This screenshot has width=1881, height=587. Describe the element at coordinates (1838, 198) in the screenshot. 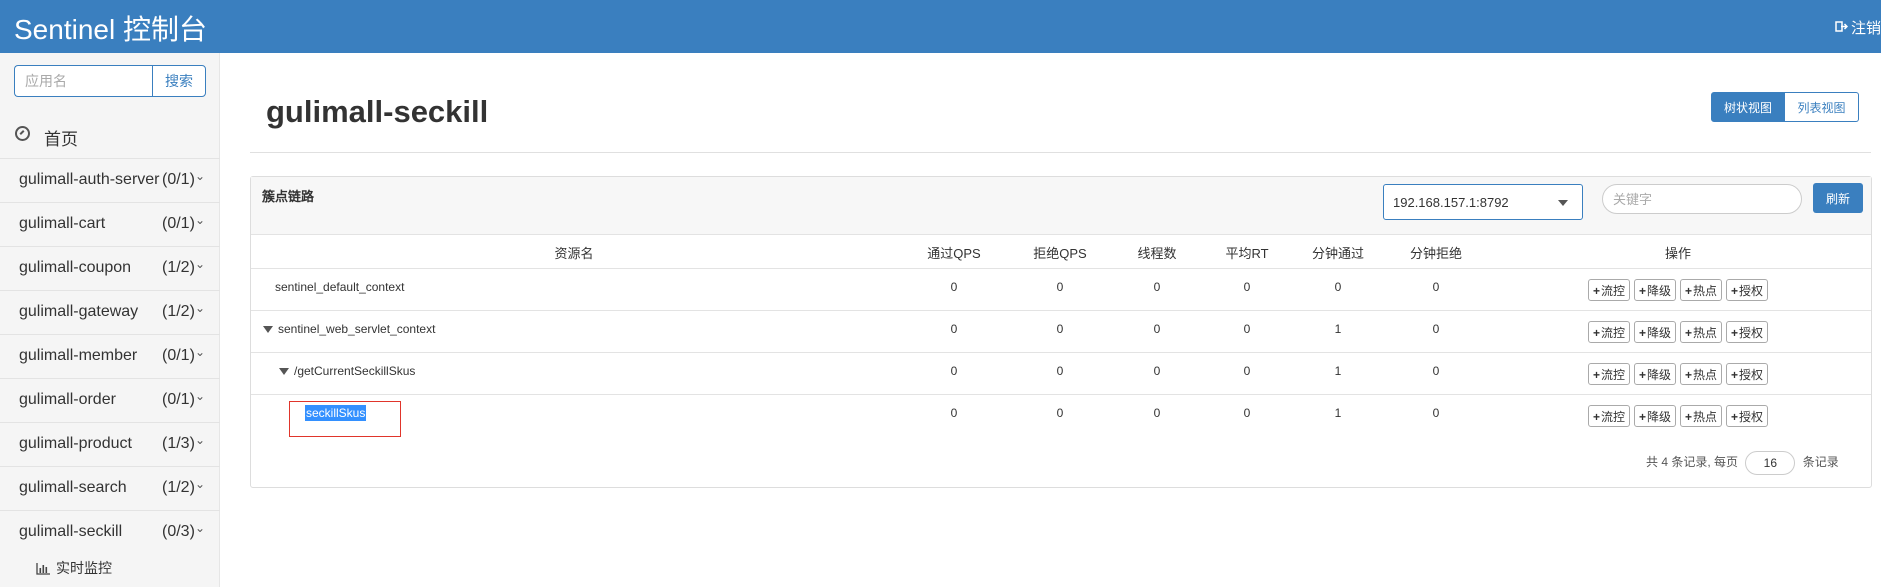

I see `refresh-button: 刷新` at that location.